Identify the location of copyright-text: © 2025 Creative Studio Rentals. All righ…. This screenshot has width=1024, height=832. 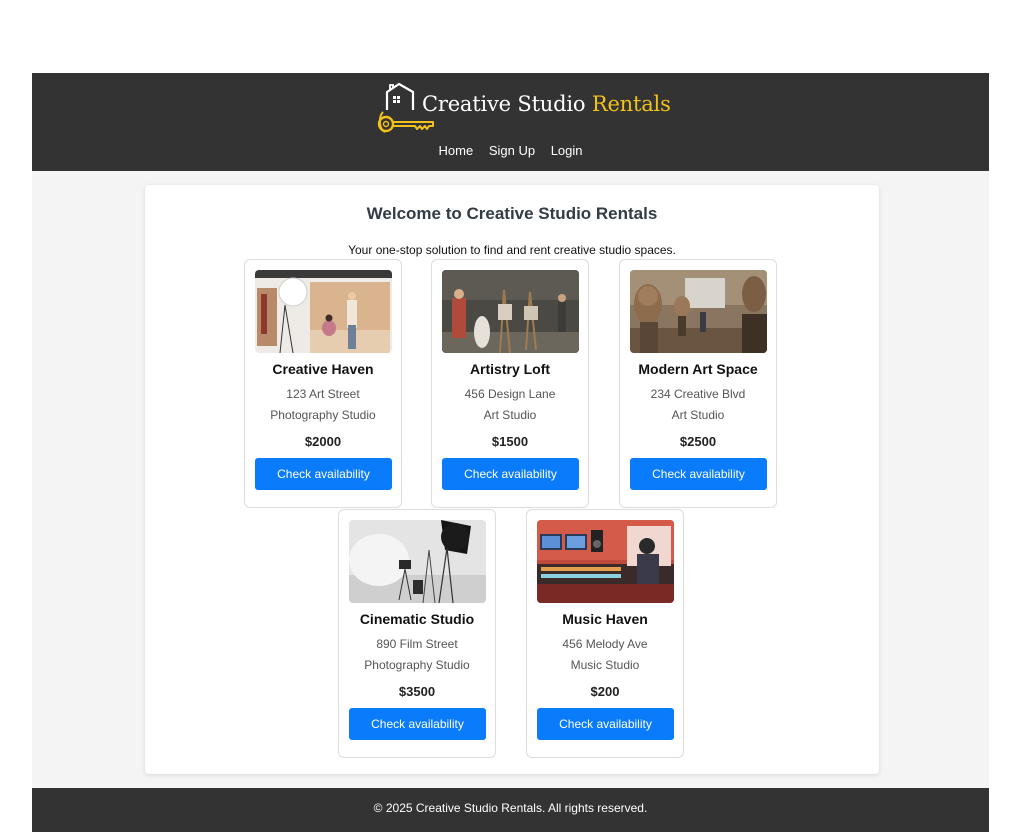
(510, 808).